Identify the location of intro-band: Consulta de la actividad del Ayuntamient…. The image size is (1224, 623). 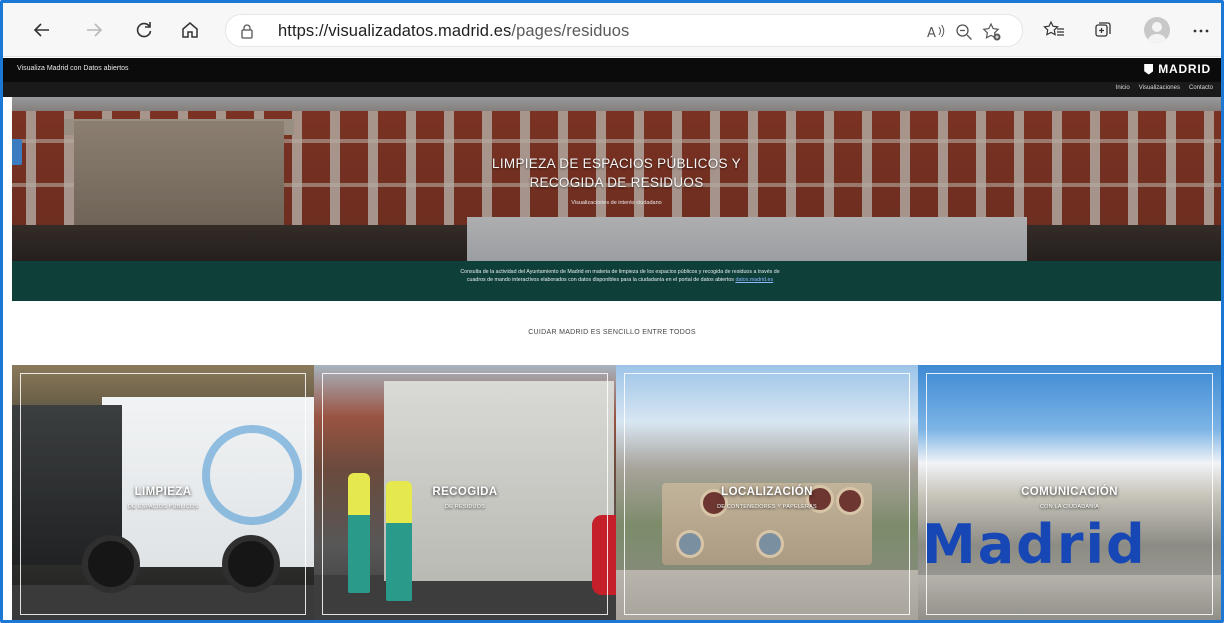
(616, 281).